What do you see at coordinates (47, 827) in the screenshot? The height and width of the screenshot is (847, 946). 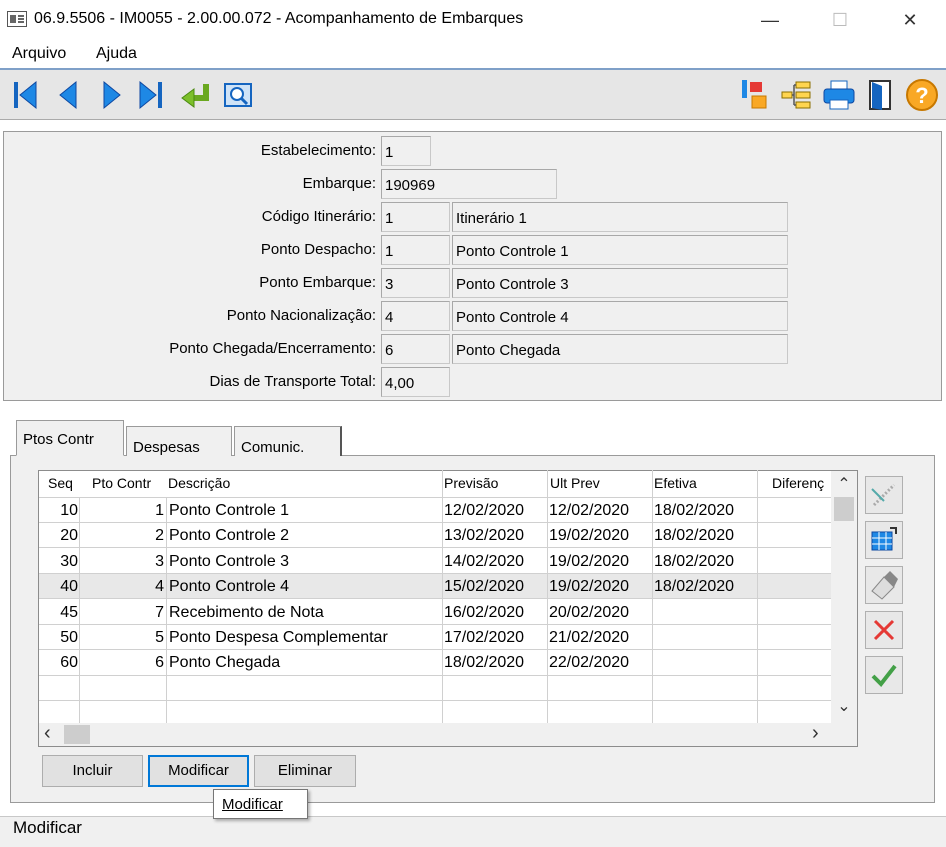 I see `status-text: Modificar` at bounding box center [47, 827].